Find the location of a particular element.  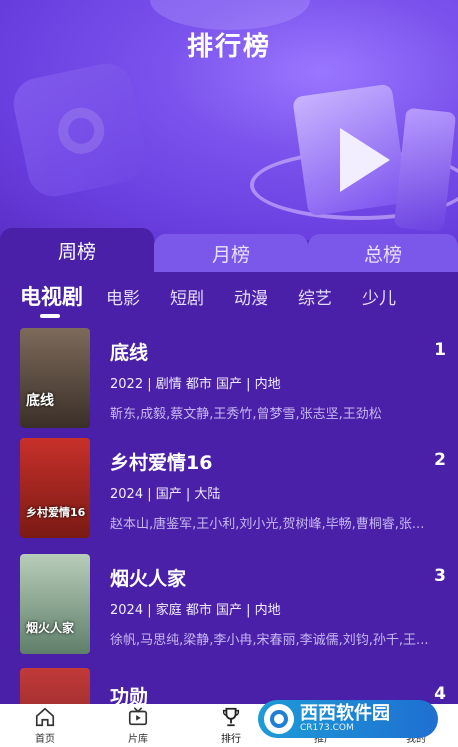

home-icon is located at coordinates (45, 717).